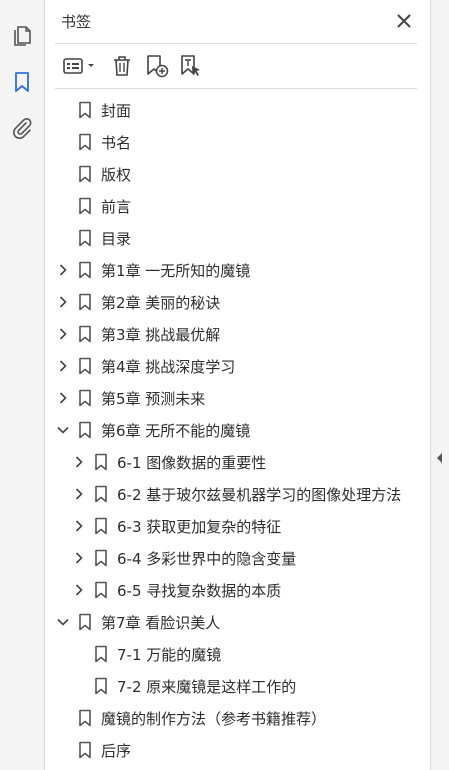 Image resolution: width=449 pixels, height=770 pixels. I want to click on bookmark-label: 6-1 图像数据的重要性, so click(192, 462).